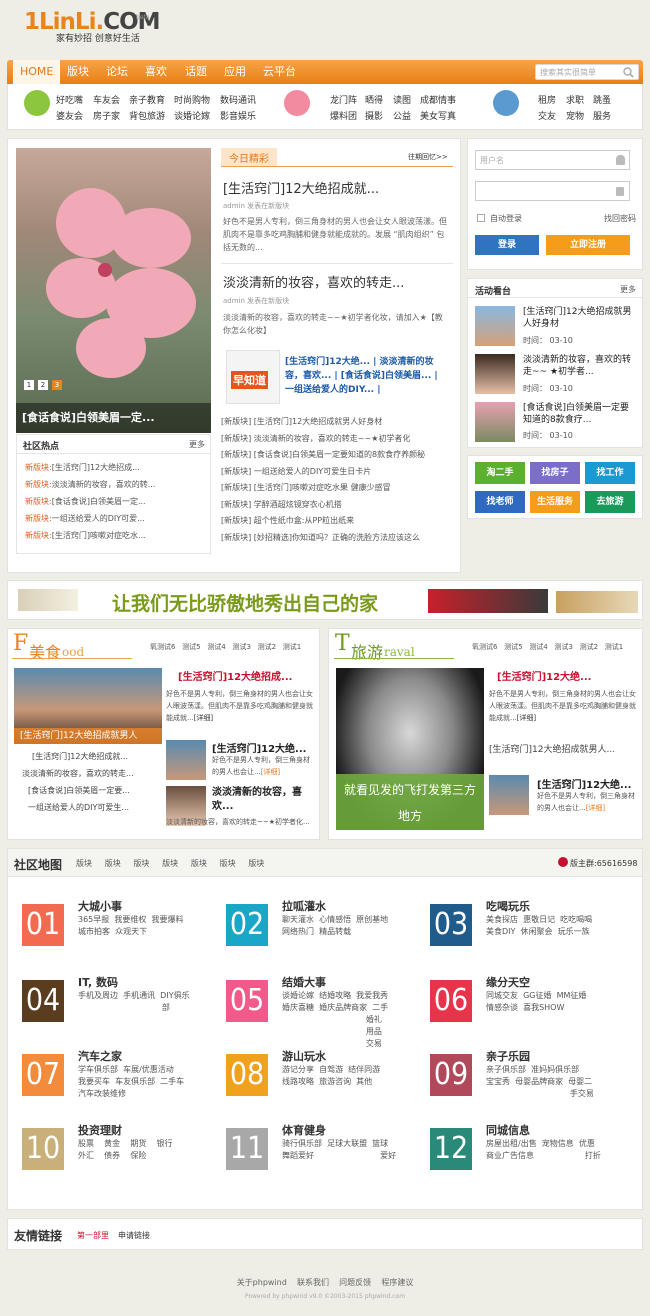  Describe the element at coordinates (100, 906) in the screenshot. I see `category-title: 大城小事` at that location.